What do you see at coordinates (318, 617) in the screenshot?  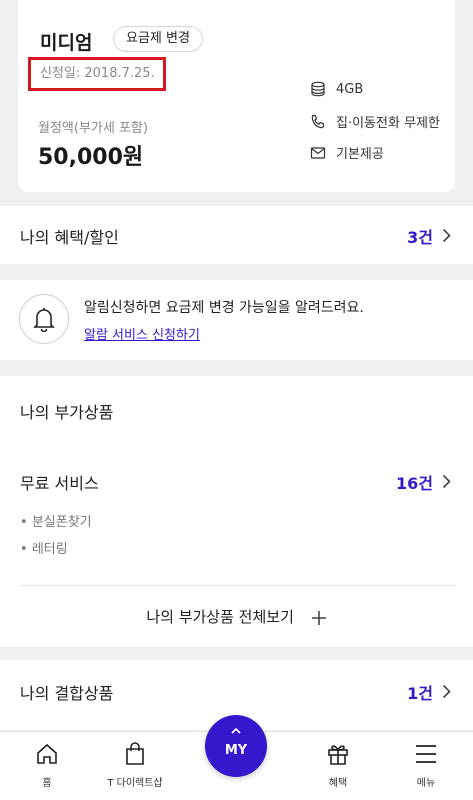 I see `plus-icon` at bounding box center [318, 617].